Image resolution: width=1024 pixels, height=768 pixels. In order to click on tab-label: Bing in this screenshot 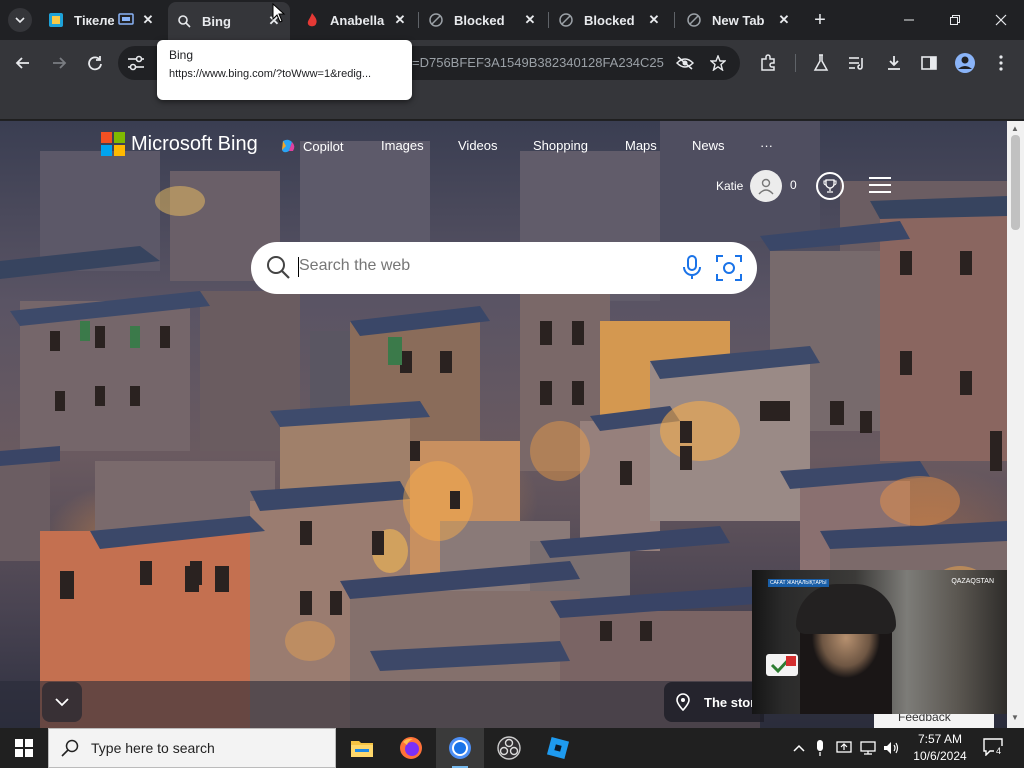, I will do `click(216, 21)`.